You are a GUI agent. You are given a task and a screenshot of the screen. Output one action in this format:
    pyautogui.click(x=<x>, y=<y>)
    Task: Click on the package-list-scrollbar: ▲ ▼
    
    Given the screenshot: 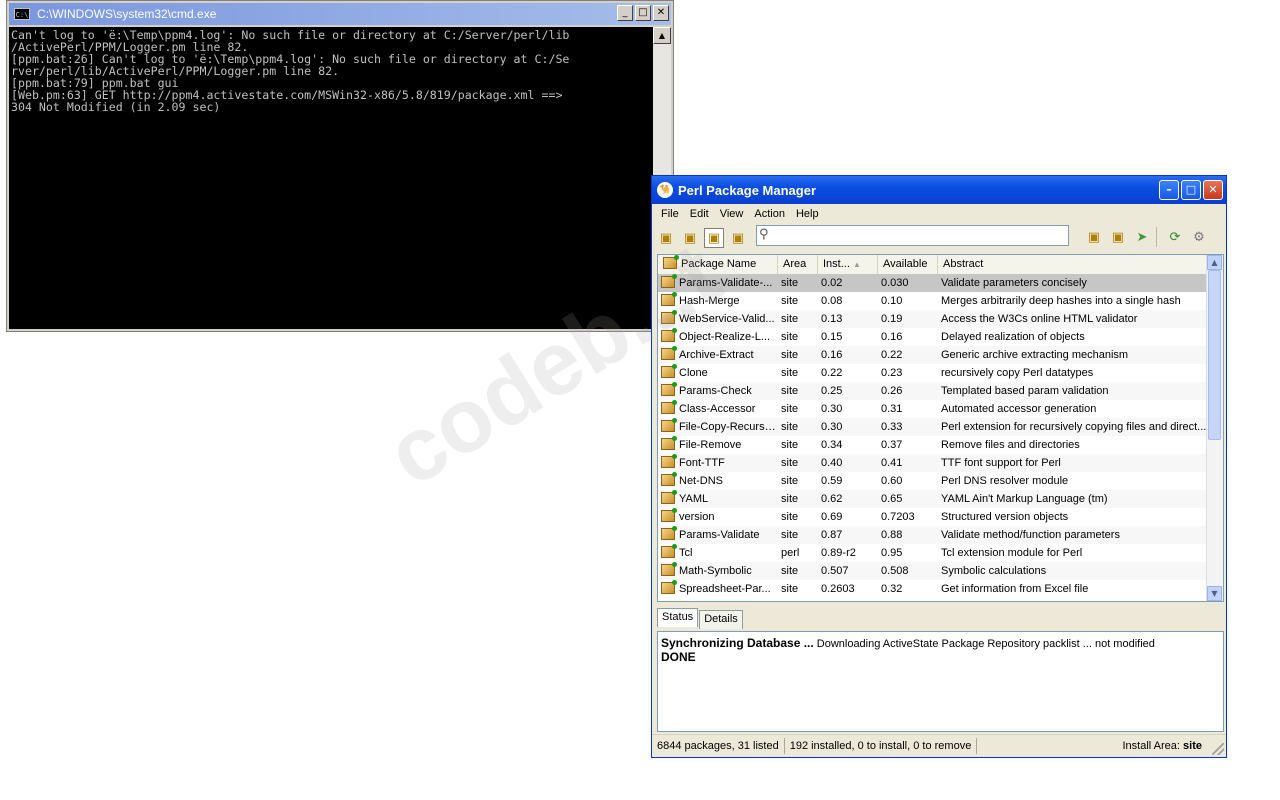 What is the action you would take?
    pyautogui.click(x=1214, y=428)
    